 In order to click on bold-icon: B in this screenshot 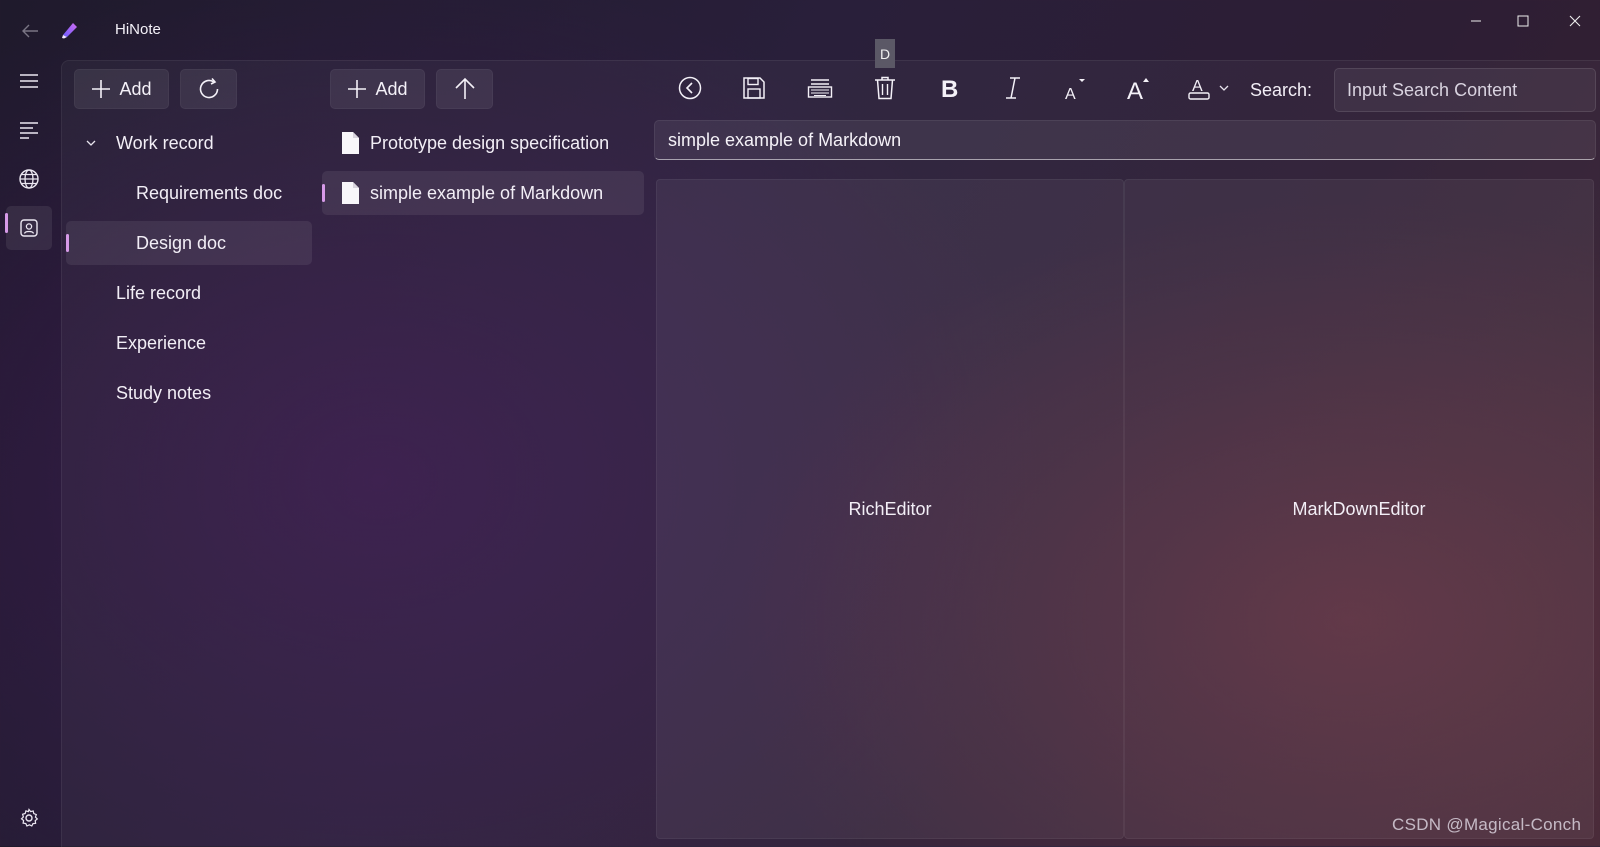, I will do `click(949, 88)`.